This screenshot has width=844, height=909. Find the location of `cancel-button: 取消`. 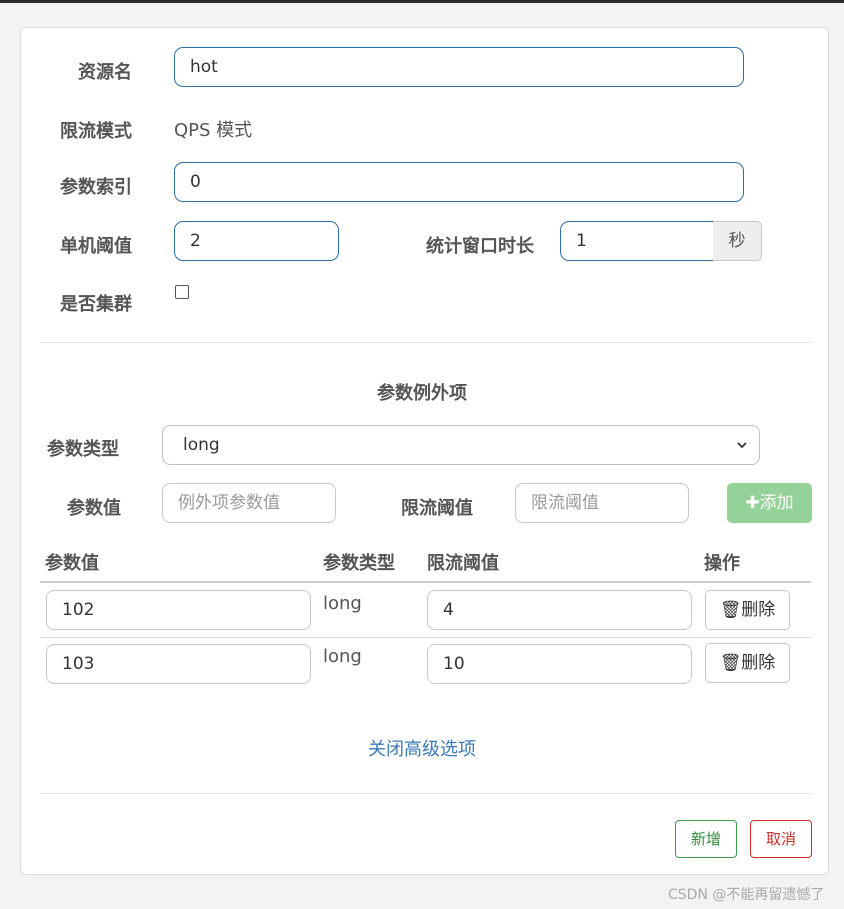

cancel-button: 取消 is located at coordinates (781, 839).